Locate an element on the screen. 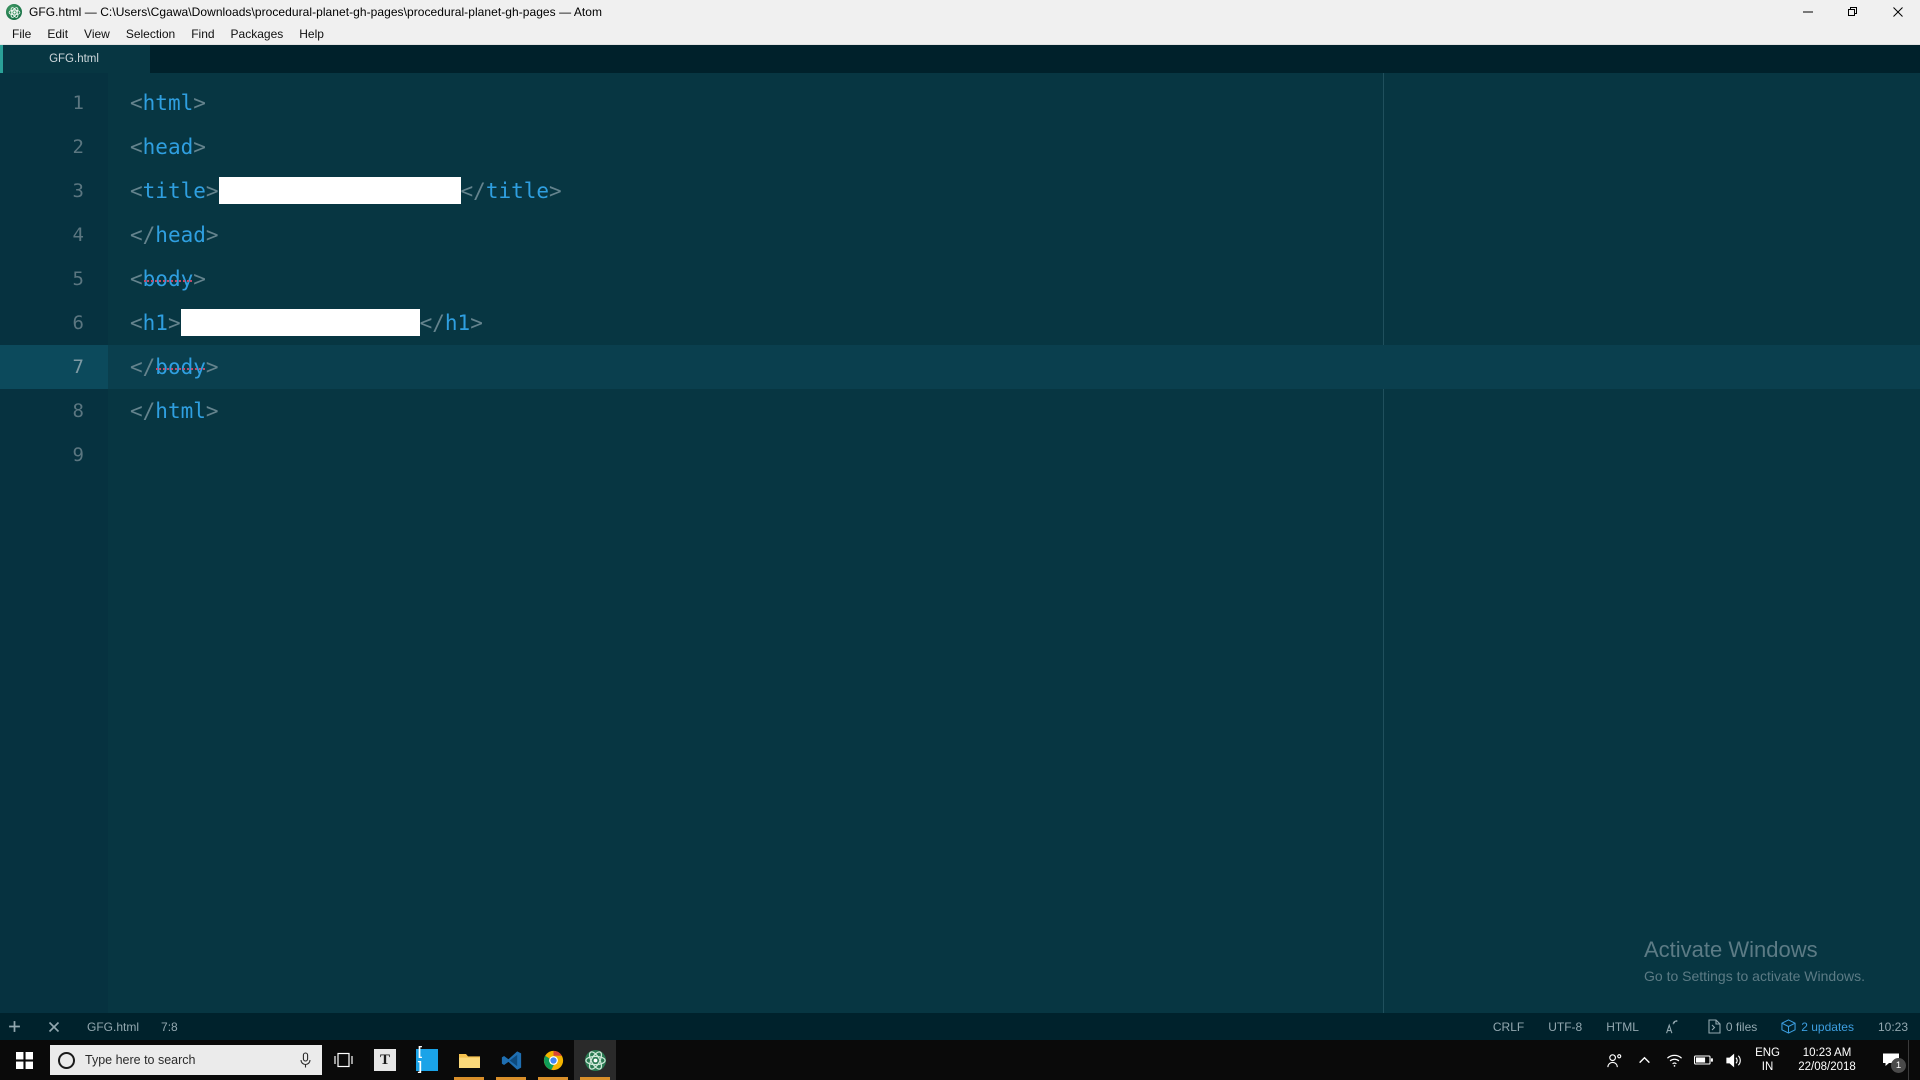 This screenshot has height=1080, width=1920. taskbar-app-brackets: [ ] is located at coordinates (427, 1060).